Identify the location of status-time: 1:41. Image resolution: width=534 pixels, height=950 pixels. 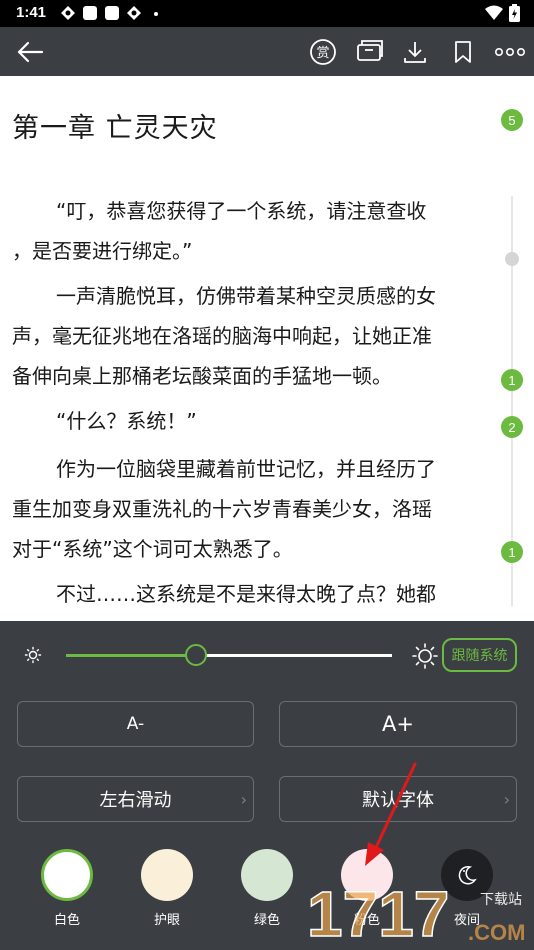
(31, 12).